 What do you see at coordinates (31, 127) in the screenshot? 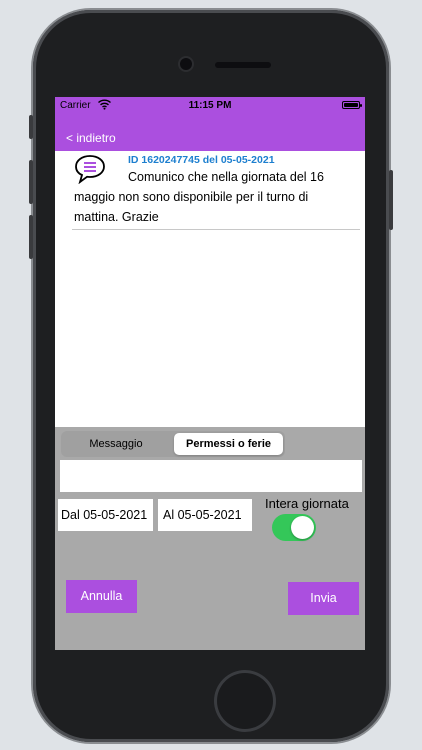
I see `mute-switch` at bounding box center [31, 127].